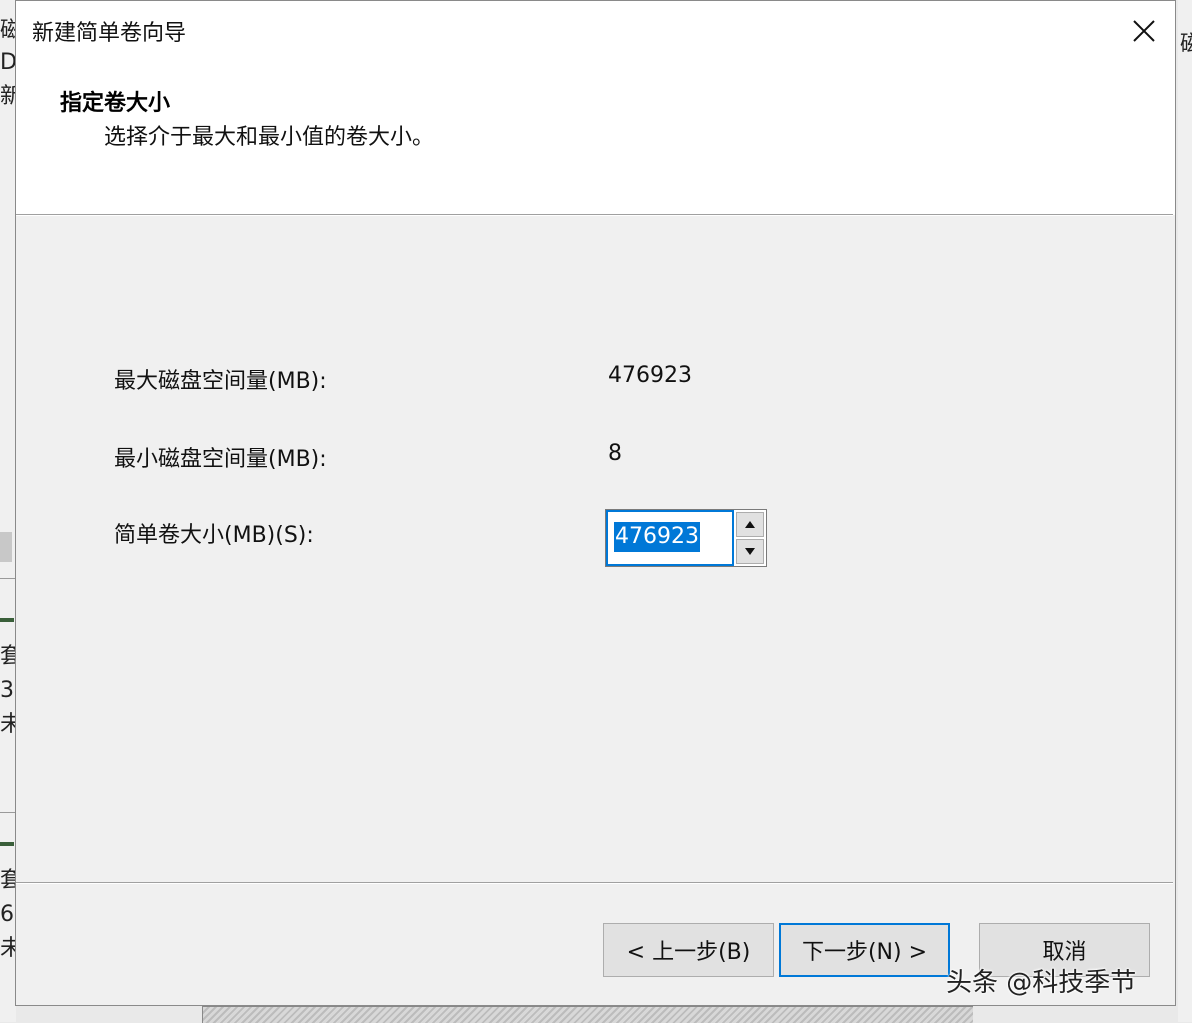 The image size is (1192, 1023). I want to click on spin-down-button, so click(750, 551).